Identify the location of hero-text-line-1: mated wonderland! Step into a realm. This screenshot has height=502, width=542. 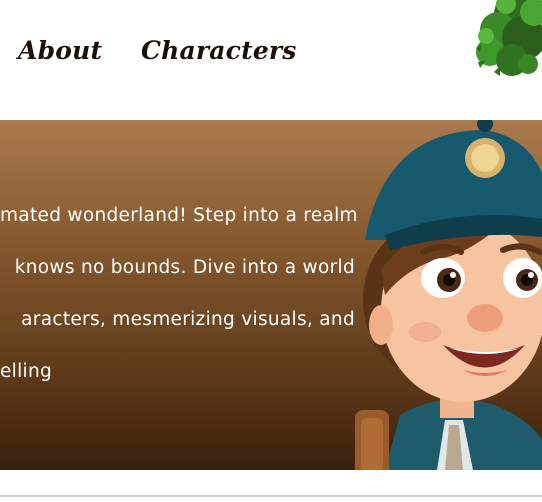
(179, 215).